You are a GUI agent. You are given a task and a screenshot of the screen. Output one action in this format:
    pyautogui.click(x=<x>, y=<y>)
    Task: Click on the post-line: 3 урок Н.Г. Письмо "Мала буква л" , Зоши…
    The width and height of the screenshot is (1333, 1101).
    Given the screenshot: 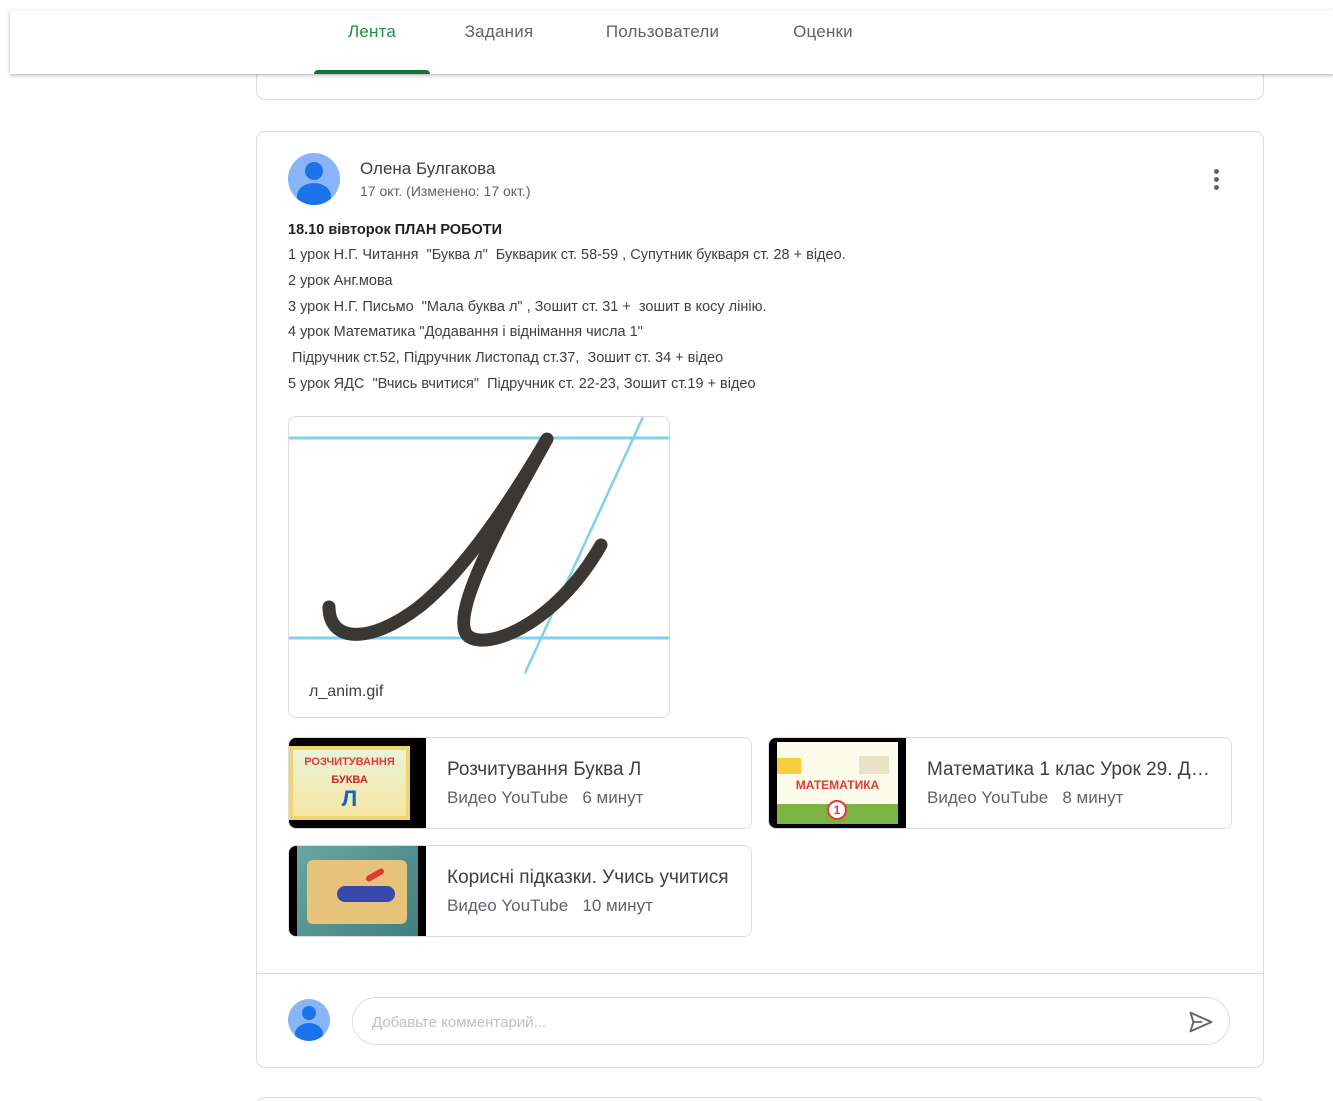 What is the action you would take?
    pyautogui.click(x=527, y=306)
    